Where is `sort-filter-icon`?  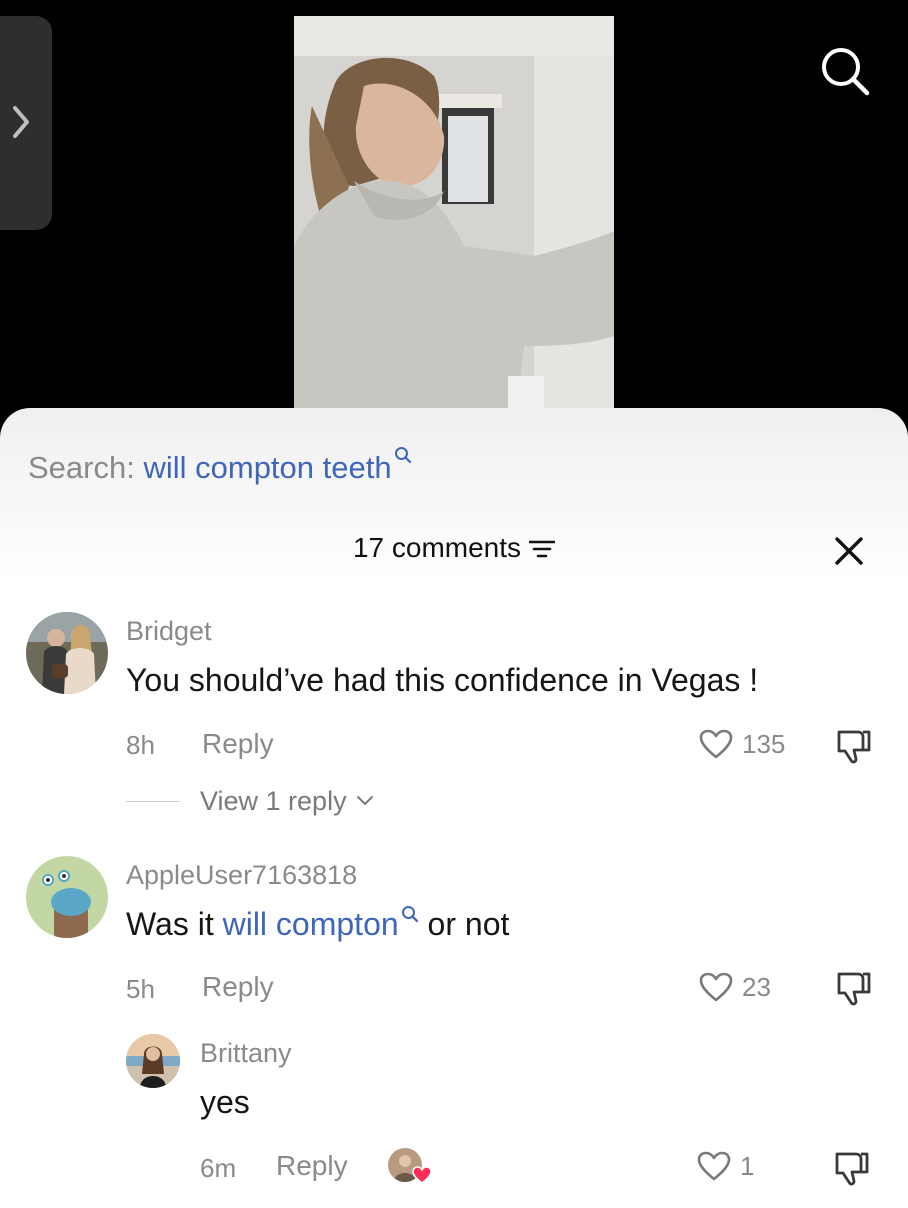 sort-filter-icon is located at coordinates (542, 549).